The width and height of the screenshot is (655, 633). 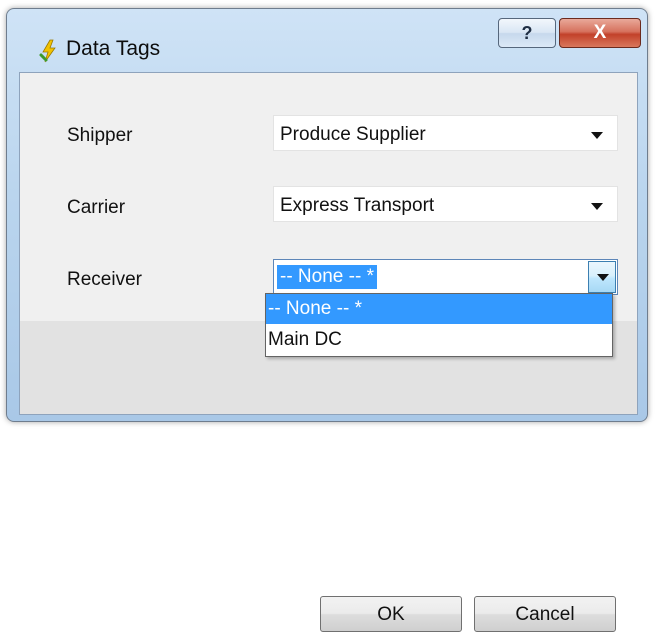 What do you see at coordinates (445, 133) in the screenshot?
I see `shipper-combo: Produce Supplier` at bounding box center [445, 133].